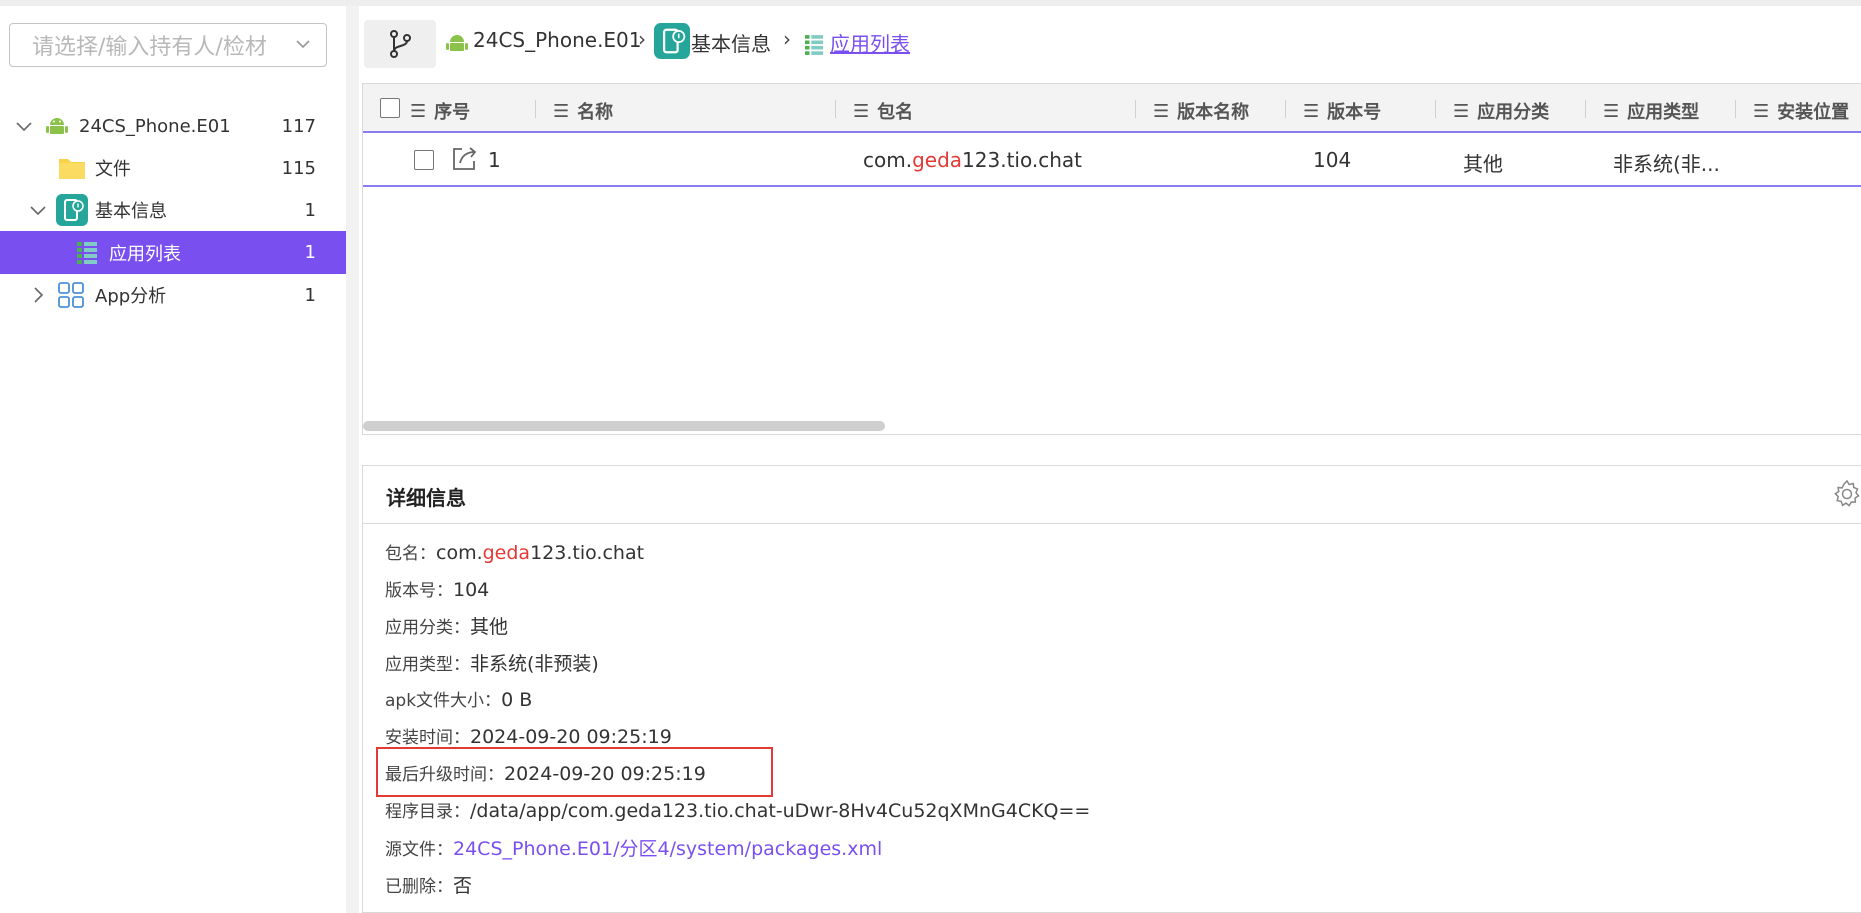 This screenshot has height=913, width=1861. Describe the element at coordinates (1342, 111) in the screenshot. I see `column-header-version-code: ☰ 版本号` at that location.